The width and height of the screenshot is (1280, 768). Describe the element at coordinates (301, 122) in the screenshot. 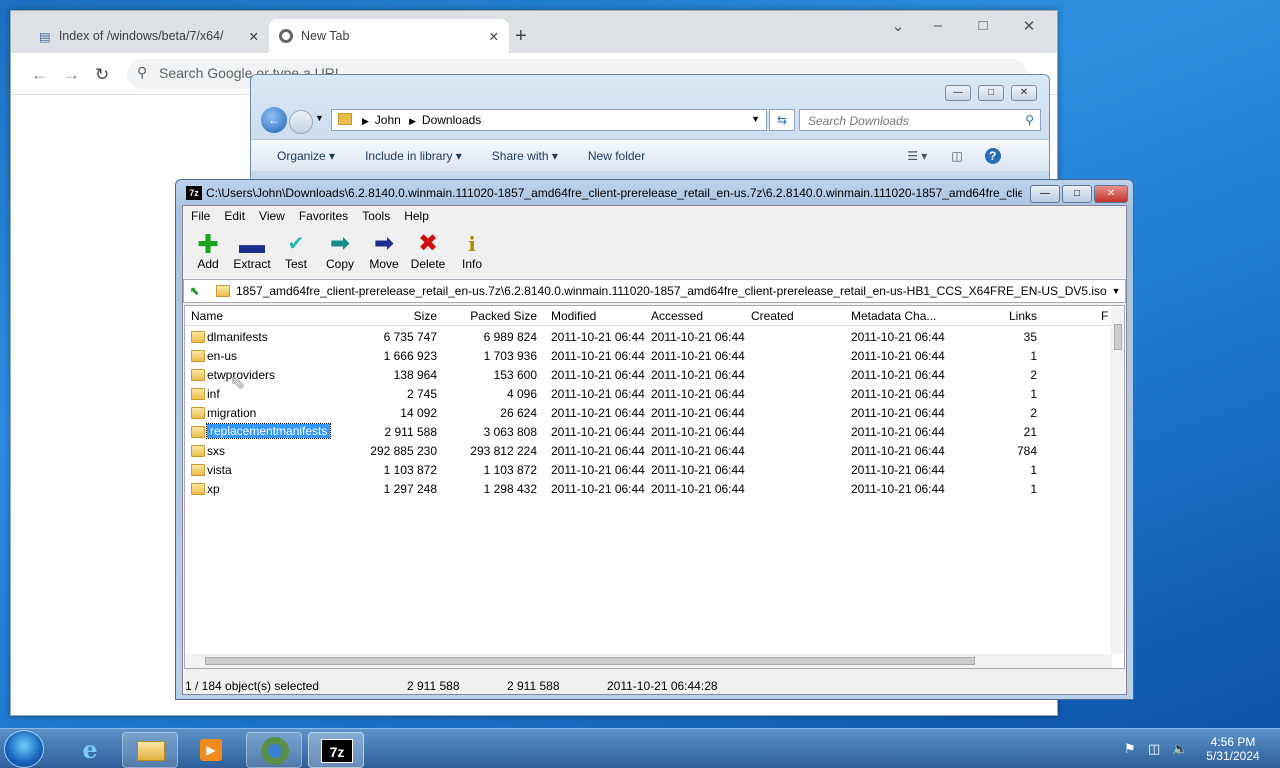

I see `forward-icon` at that location.